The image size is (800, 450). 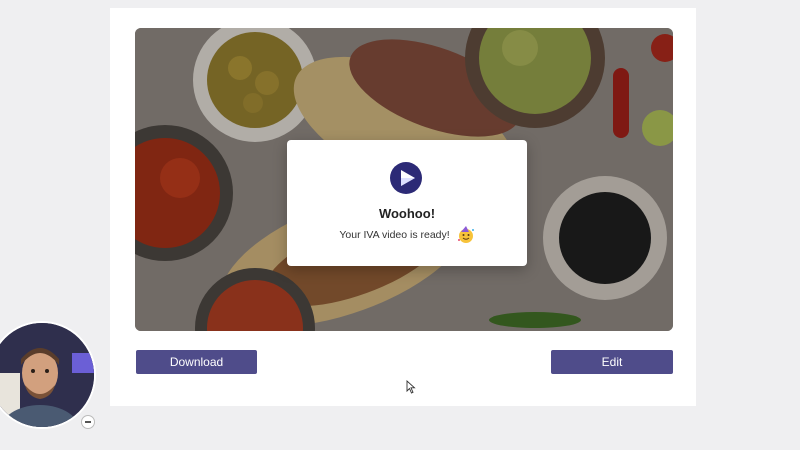 I want to click on presenter-video, so click(x=47, y=375).